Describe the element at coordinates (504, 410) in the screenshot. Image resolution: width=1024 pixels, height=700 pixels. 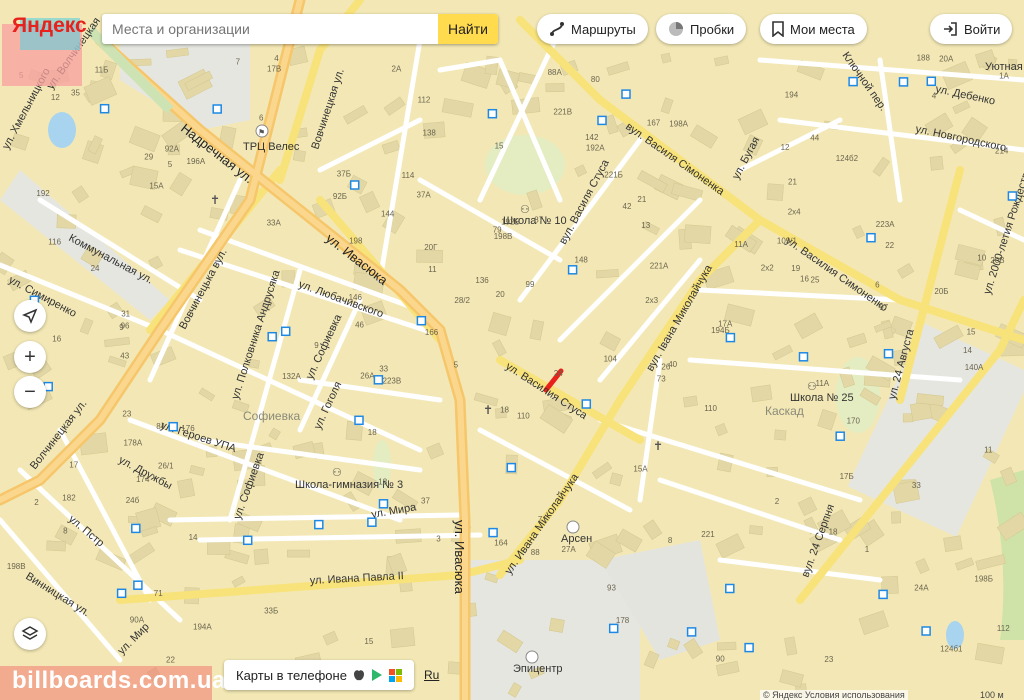
I see `house-number: 18` at that location.